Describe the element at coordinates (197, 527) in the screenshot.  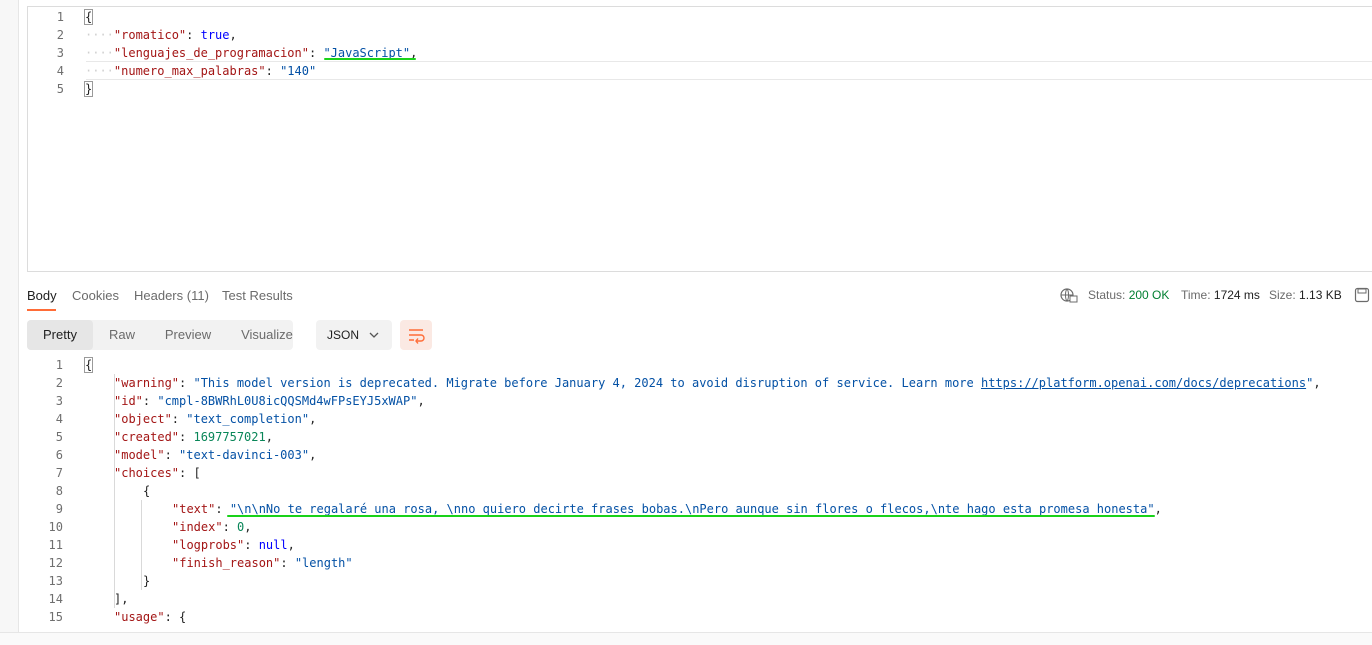
I see `json-key: "index"` at that location.